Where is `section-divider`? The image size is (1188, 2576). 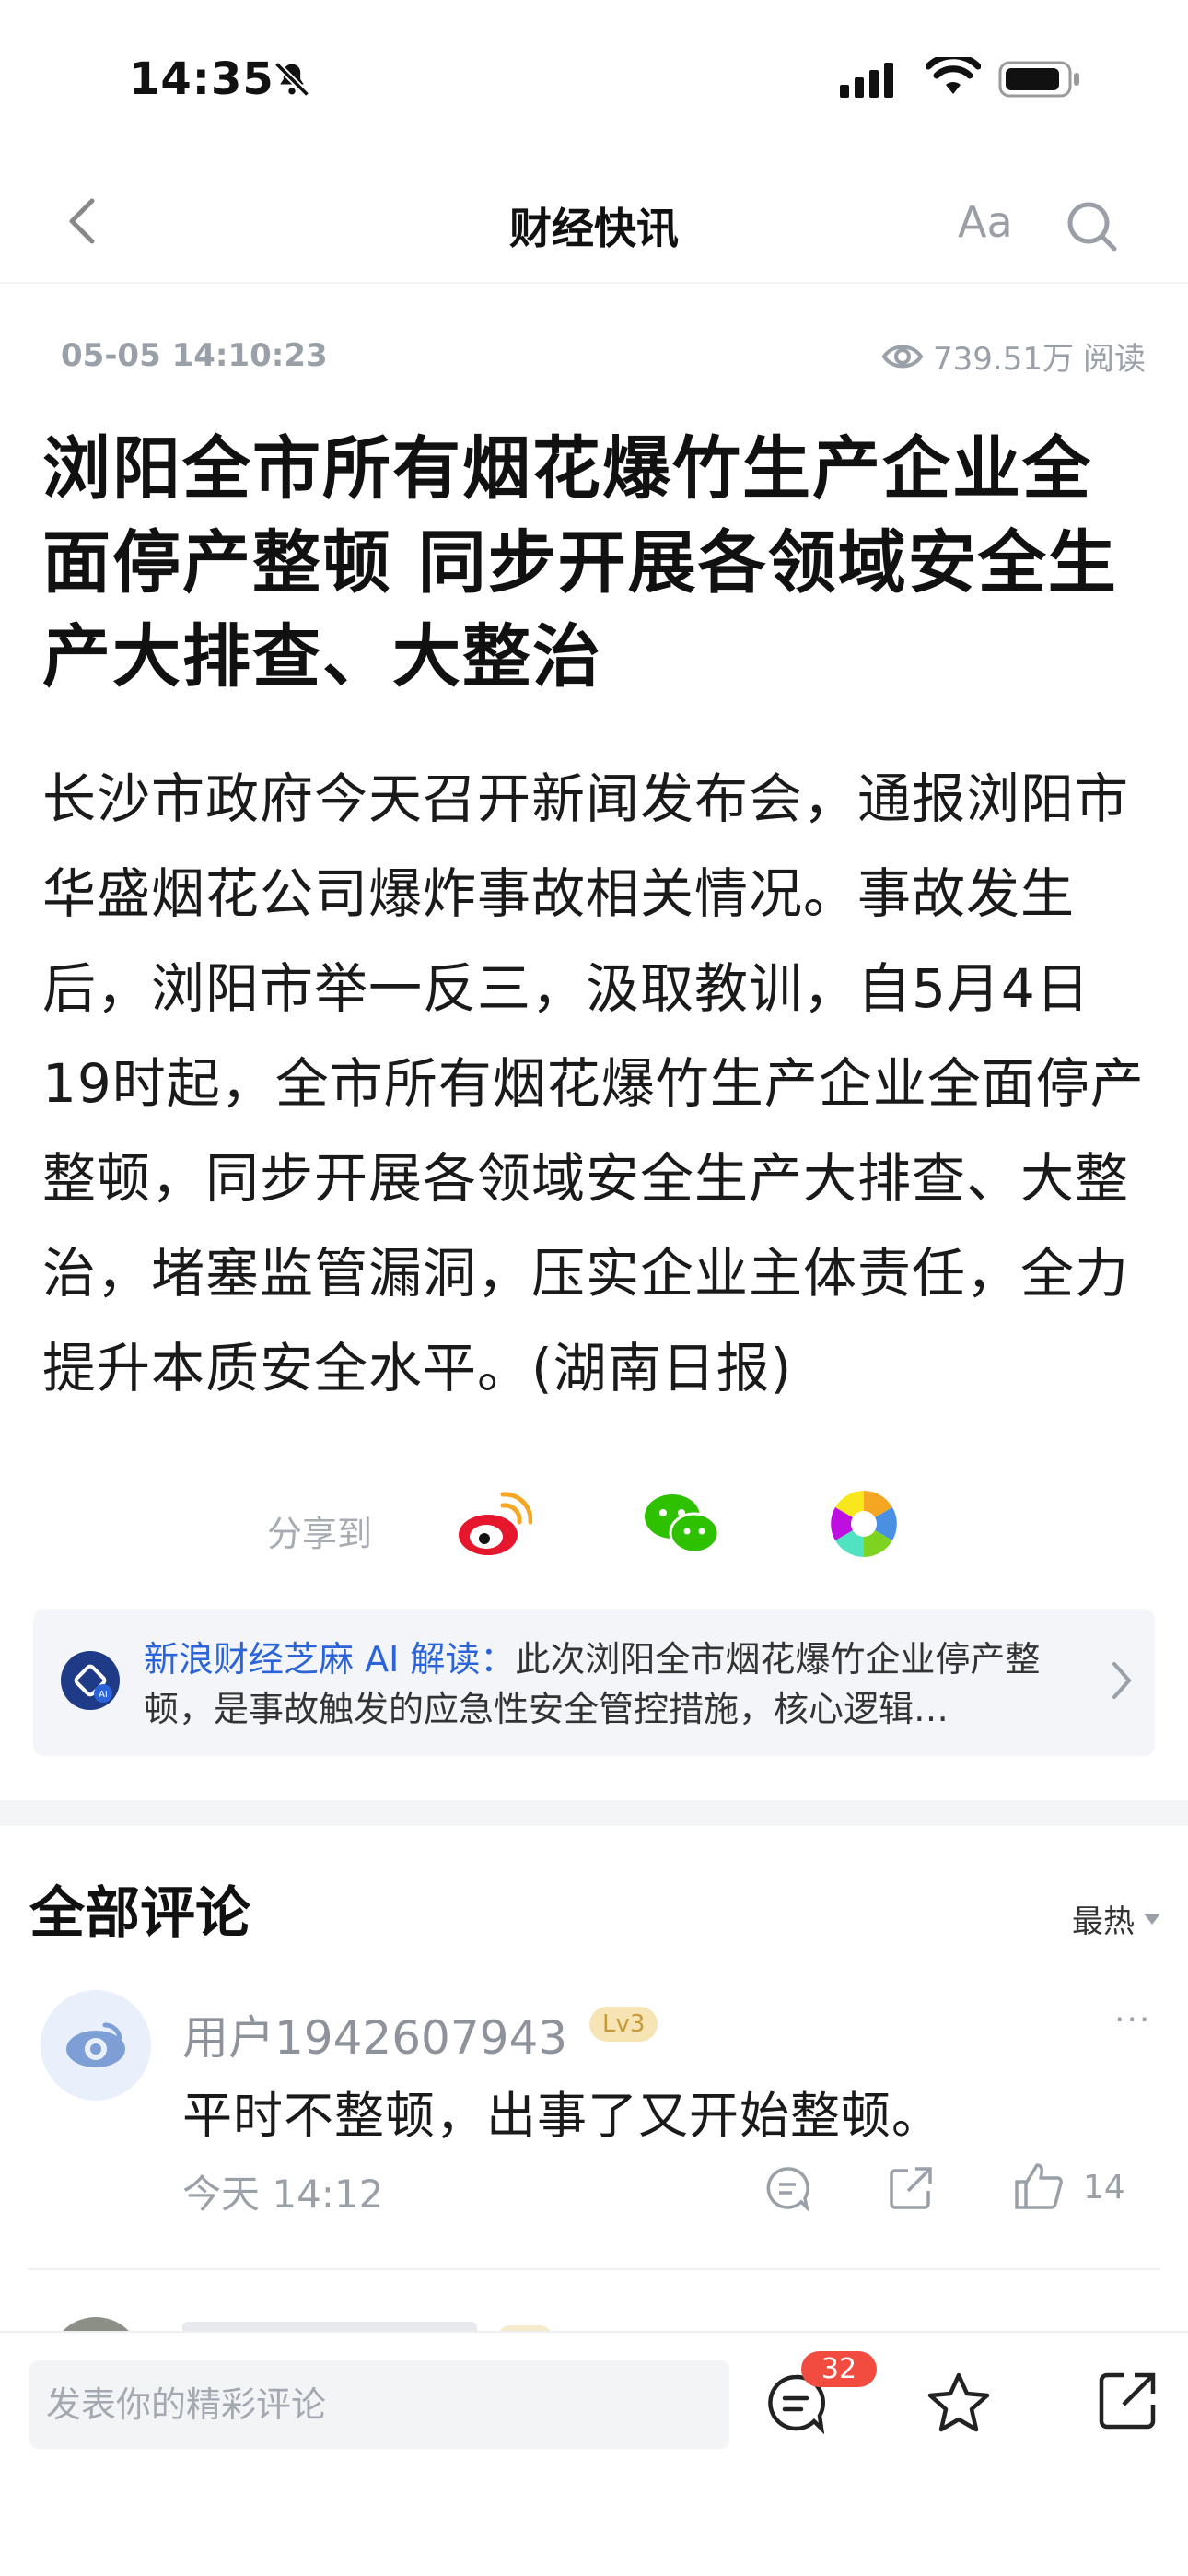 section-divider is located at coordinates (594, 1813).